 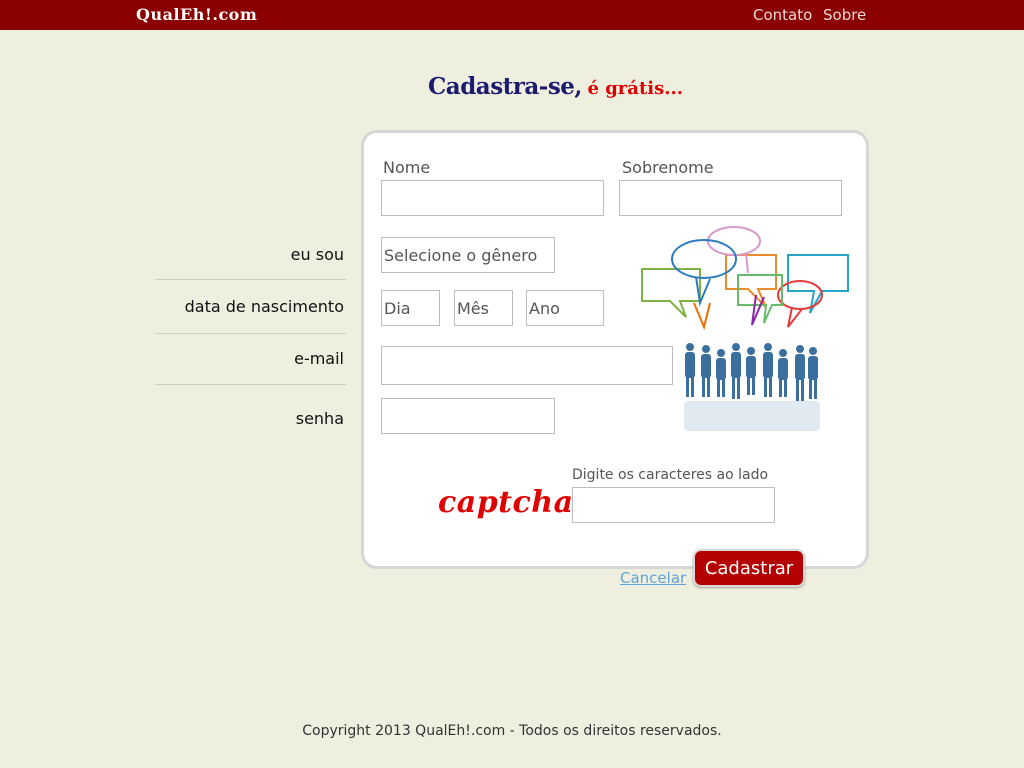 I want to click on password-input, so click(x=468, y=416).